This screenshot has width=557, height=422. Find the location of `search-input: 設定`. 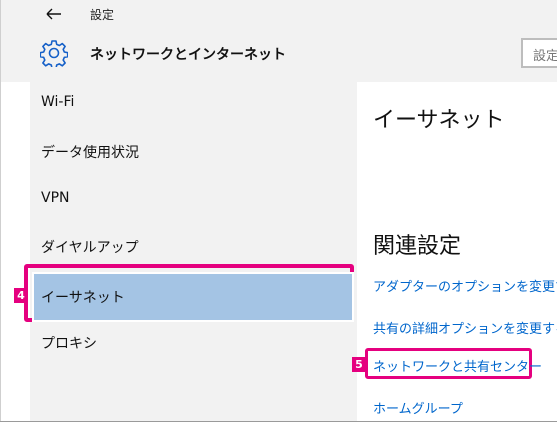

search-input: 設定 is located at coordinates (539, 53).